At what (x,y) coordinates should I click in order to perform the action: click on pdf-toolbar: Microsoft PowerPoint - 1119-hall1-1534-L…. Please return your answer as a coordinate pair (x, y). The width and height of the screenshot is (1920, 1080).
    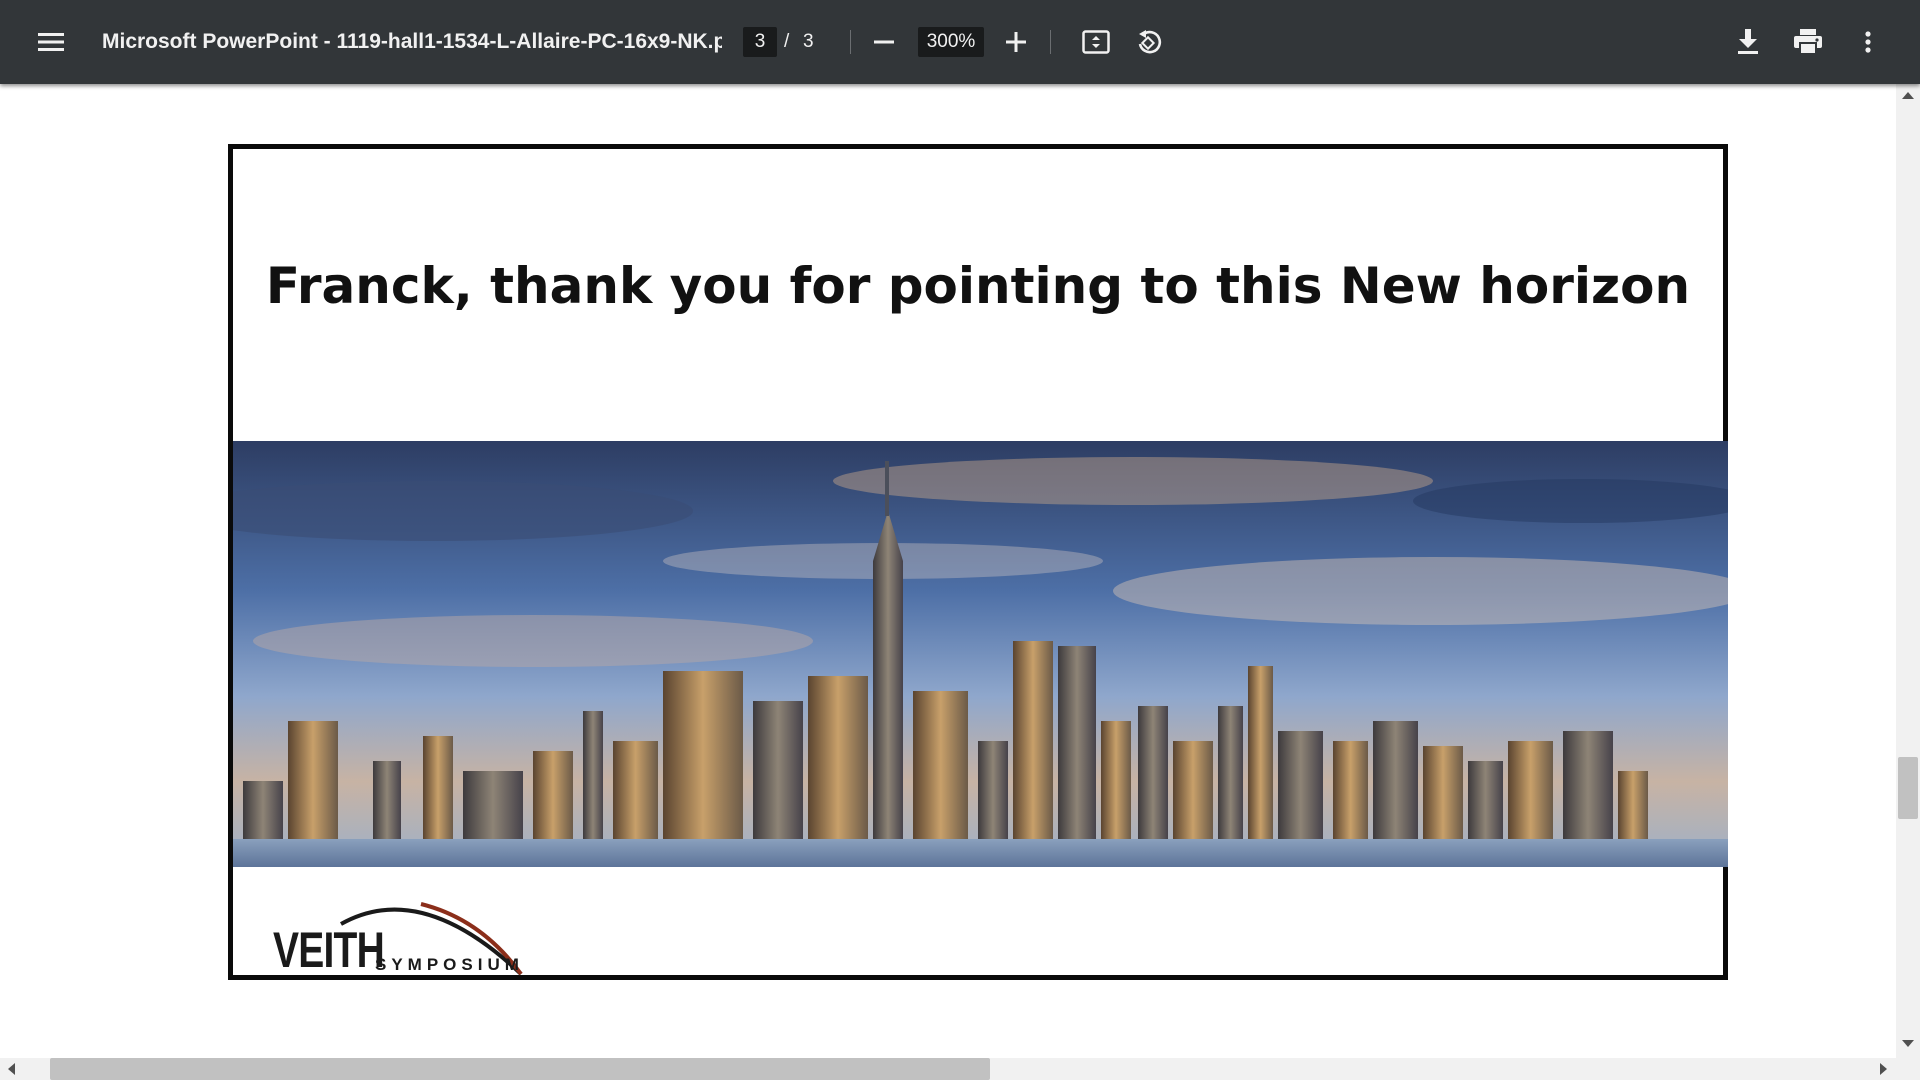
    Looking at the image, I should click on (960, 42).